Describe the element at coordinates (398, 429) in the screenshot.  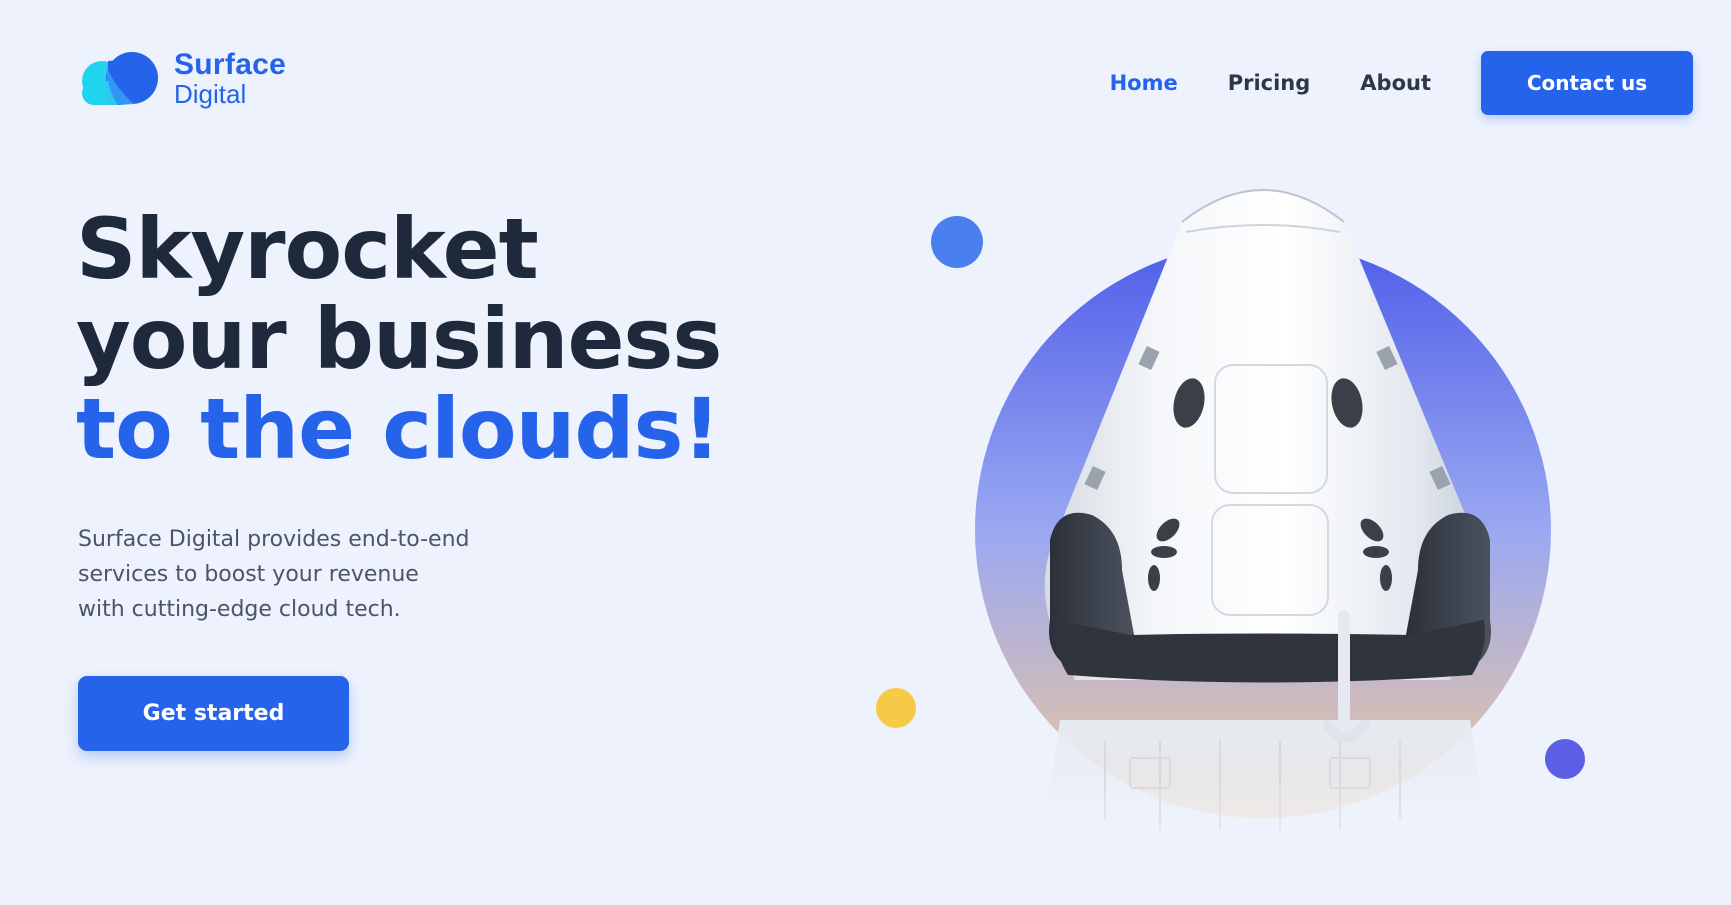
I see `hero-title-line-3: to the clouds!` at that location.